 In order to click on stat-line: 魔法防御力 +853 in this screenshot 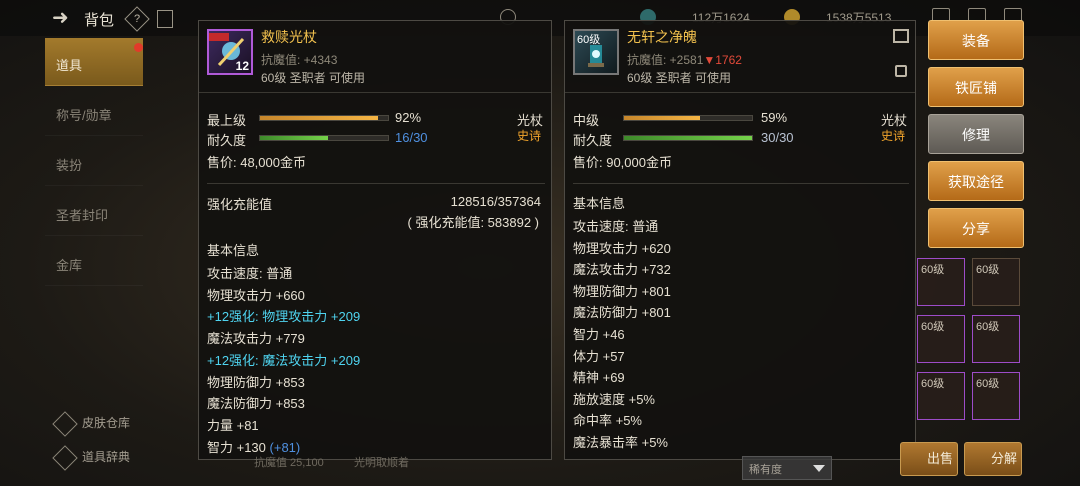, I will do `click(256, 404)`.